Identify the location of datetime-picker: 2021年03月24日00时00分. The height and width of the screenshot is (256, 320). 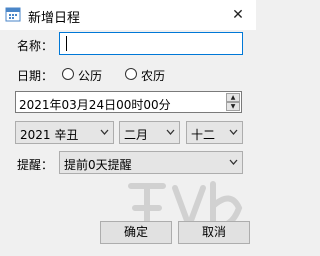
(128, 102).